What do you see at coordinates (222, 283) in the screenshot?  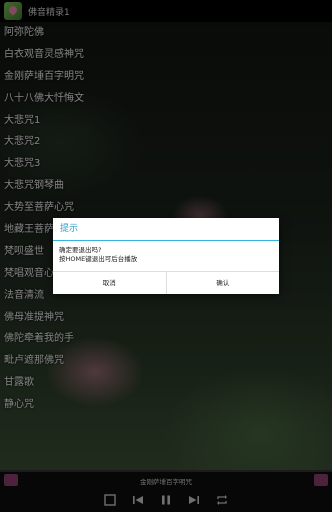 I see `confirm-button: 确认` at bounding box center [222, 283].